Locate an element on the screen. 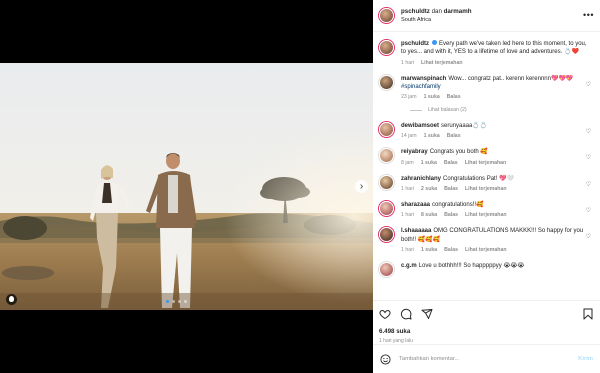  verified-badge-icon is located at coordinates (434, 42).